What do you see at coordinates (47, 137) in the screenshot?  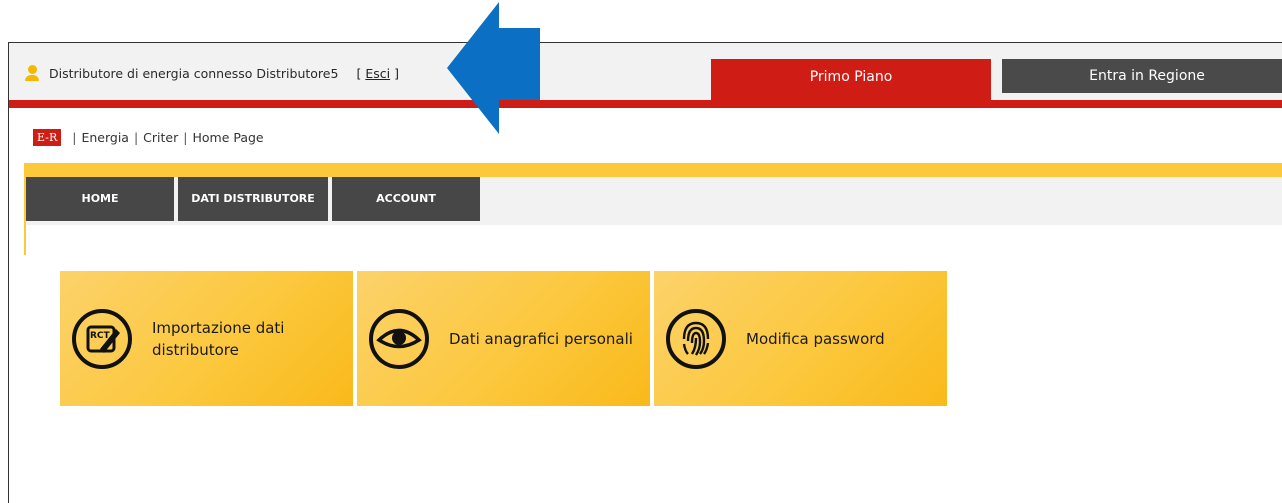 I see `er-logo: E-R` at bounding box center [47, 137].